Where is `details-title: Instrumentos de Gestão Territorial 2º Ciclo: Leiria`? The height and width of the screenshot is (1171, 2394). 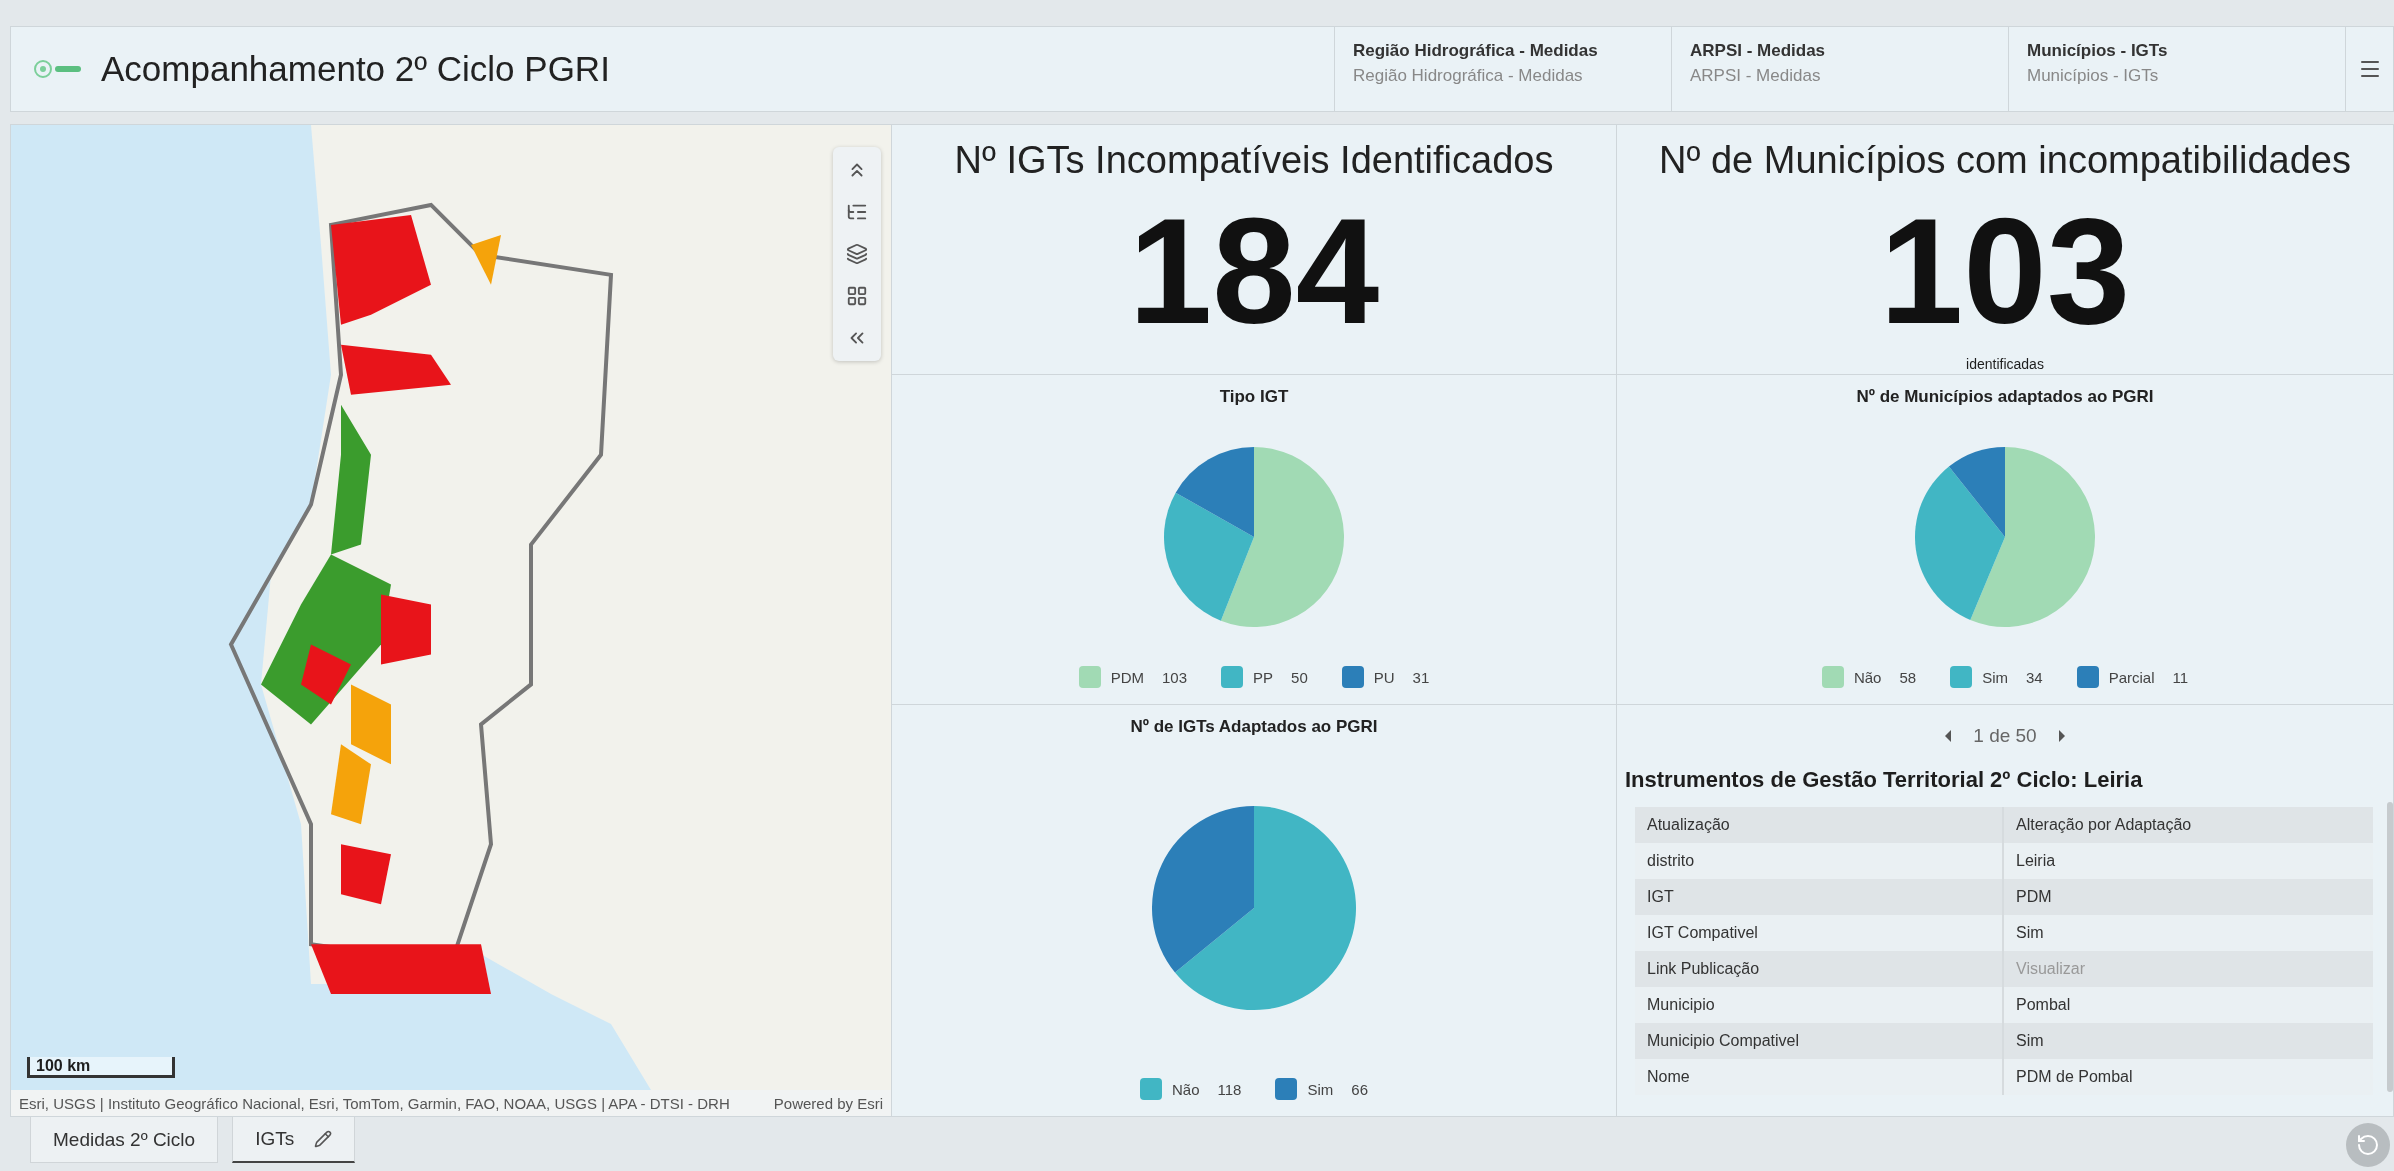 details-title: Instrumentos de Gestão Territorial 2º Ciclo: Leiria is located at coordinates (1884, 780).